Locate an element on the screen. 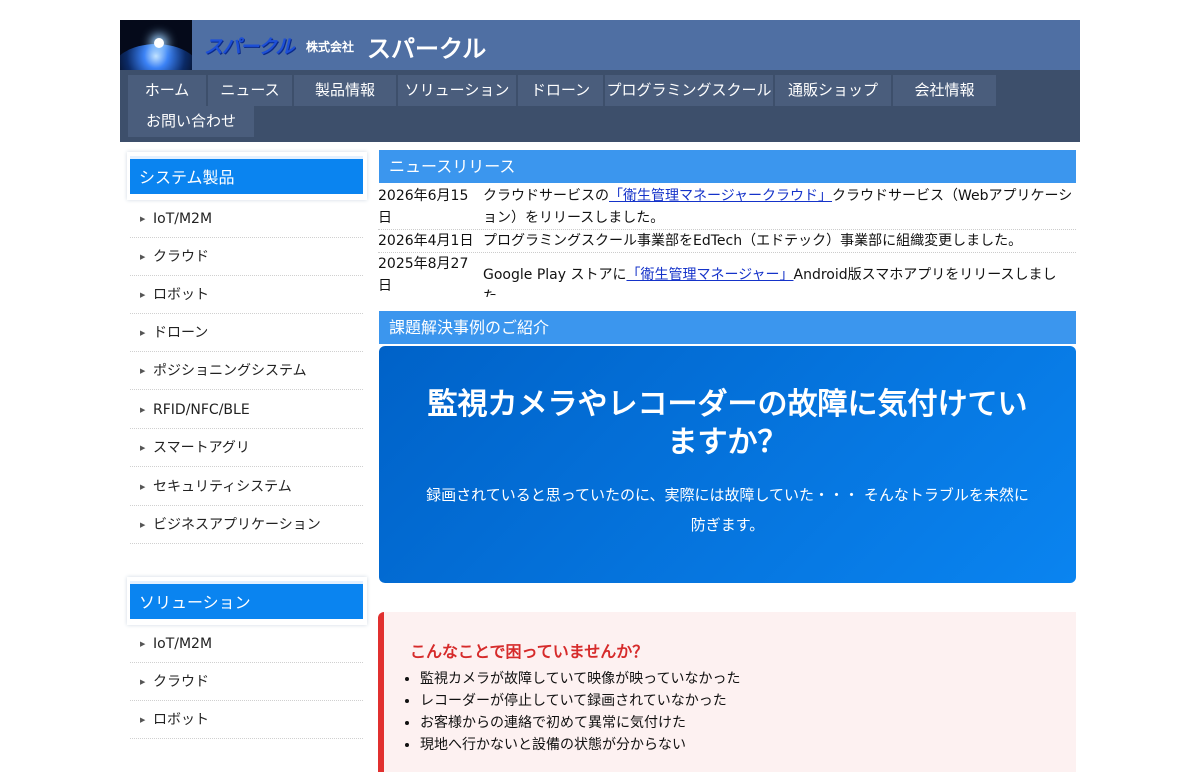 The image size is (1200, 772). planet-logo-icon is located at coordinates (156, 45).